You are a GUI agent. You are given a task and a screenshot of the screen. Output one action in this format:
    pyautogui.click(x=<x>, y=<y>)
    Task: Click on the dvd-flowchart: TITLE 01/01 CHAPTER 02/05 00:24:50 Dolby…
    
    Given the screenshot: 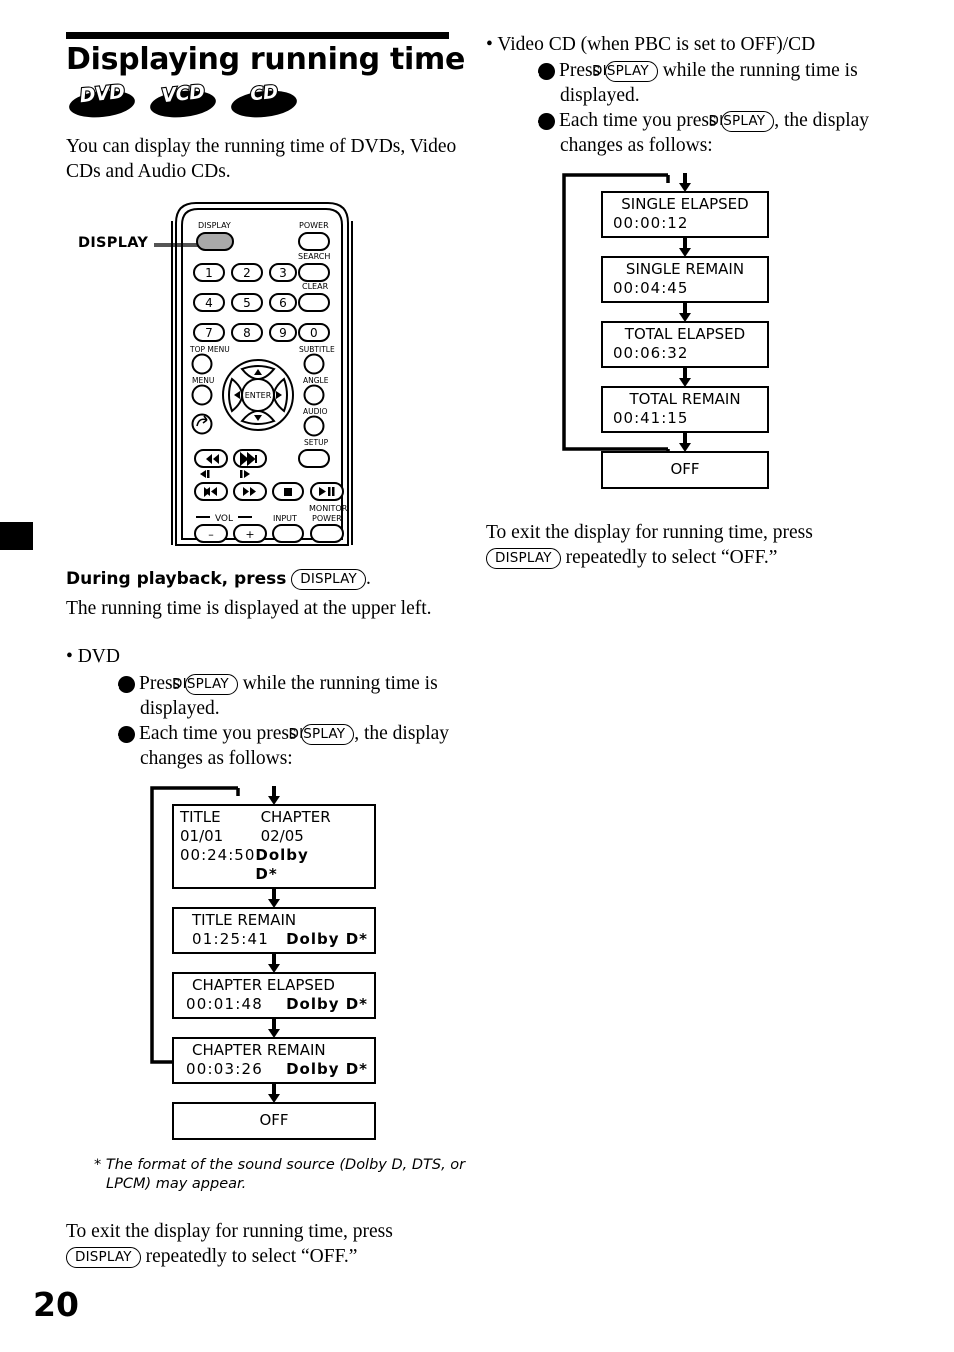 What is the action you would take?
    pyautogui.click(x=260, y=962)
    